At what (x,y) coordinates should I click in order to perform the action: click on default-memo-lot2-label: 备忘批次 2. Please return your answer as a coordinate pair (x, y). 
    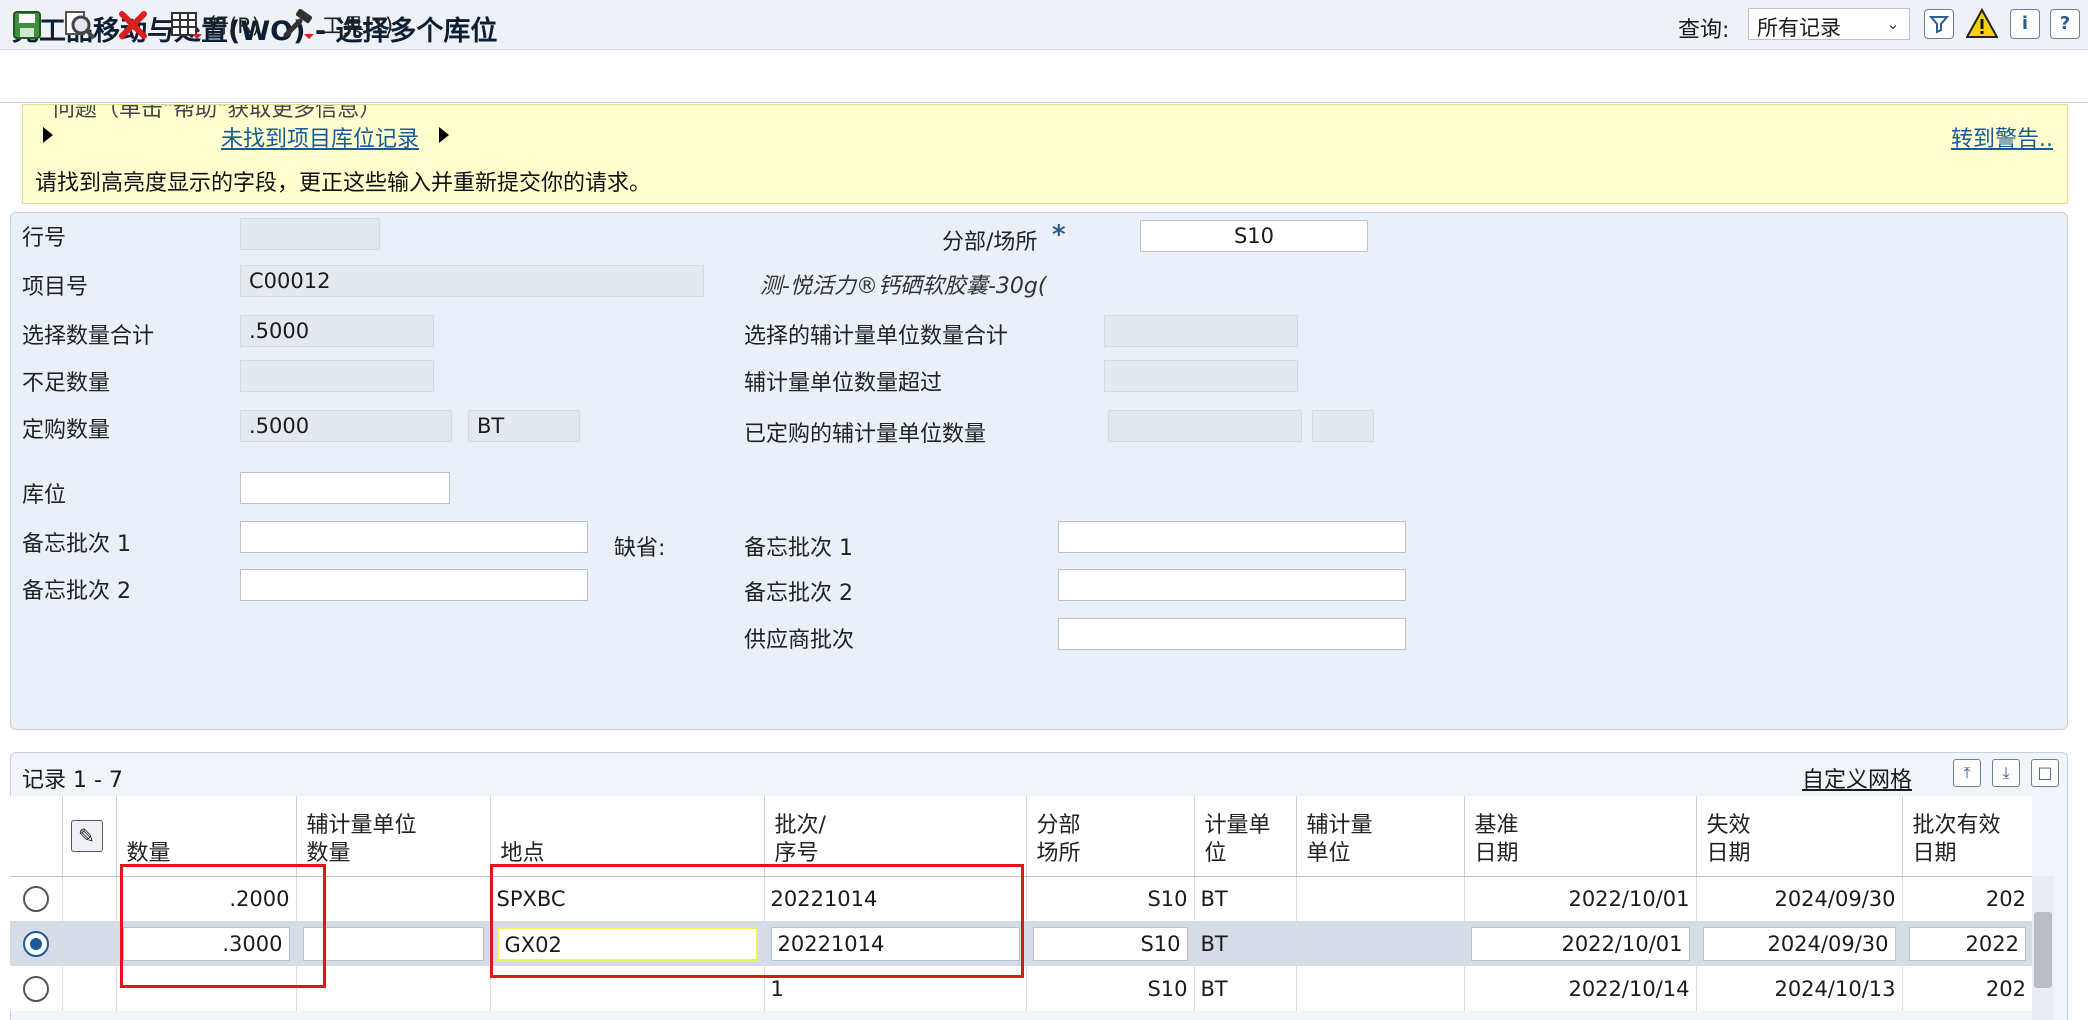
    Looking at the image, I should click on (798, 593).